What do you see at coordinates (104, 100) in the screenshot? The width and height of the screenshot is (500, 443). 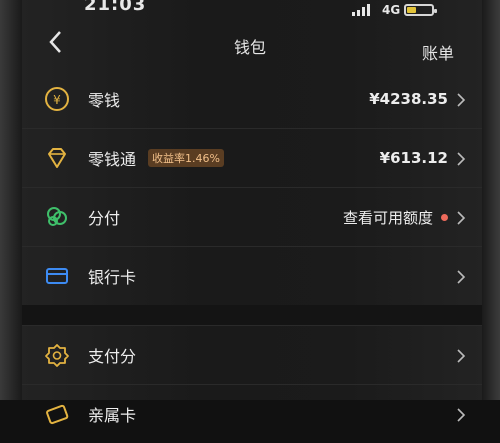 I see `change-label: 零钱` at bounding box center [104, 100].